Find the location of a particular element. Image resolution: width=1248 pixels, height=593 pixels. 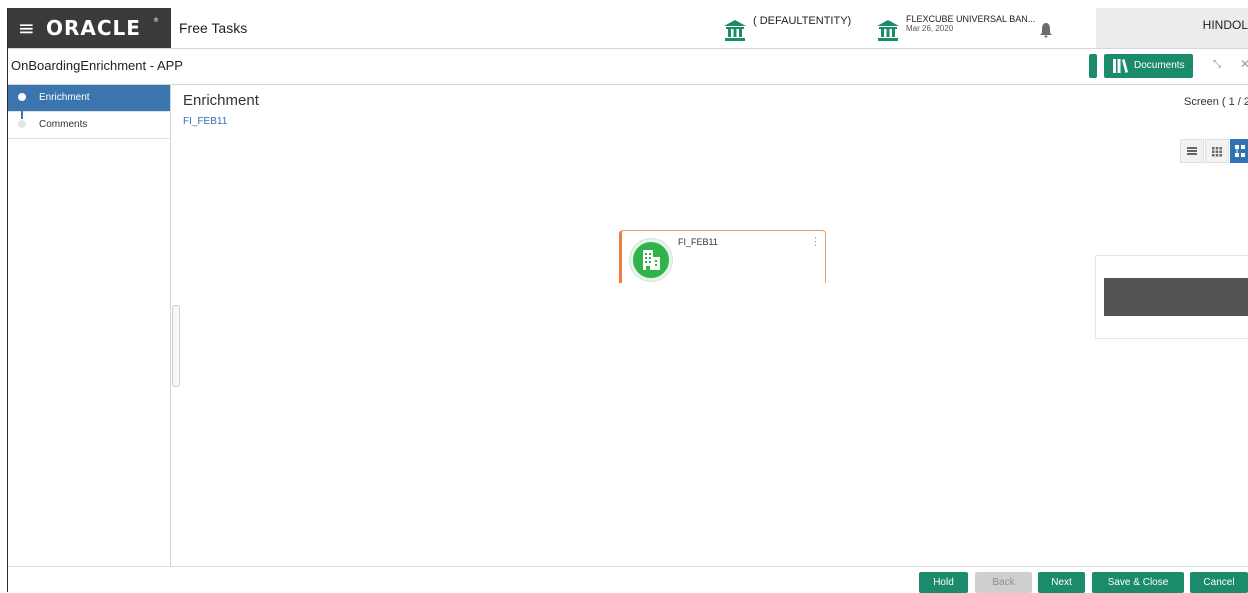

user-name: HINDOL is located at coordinates (1225, 25).